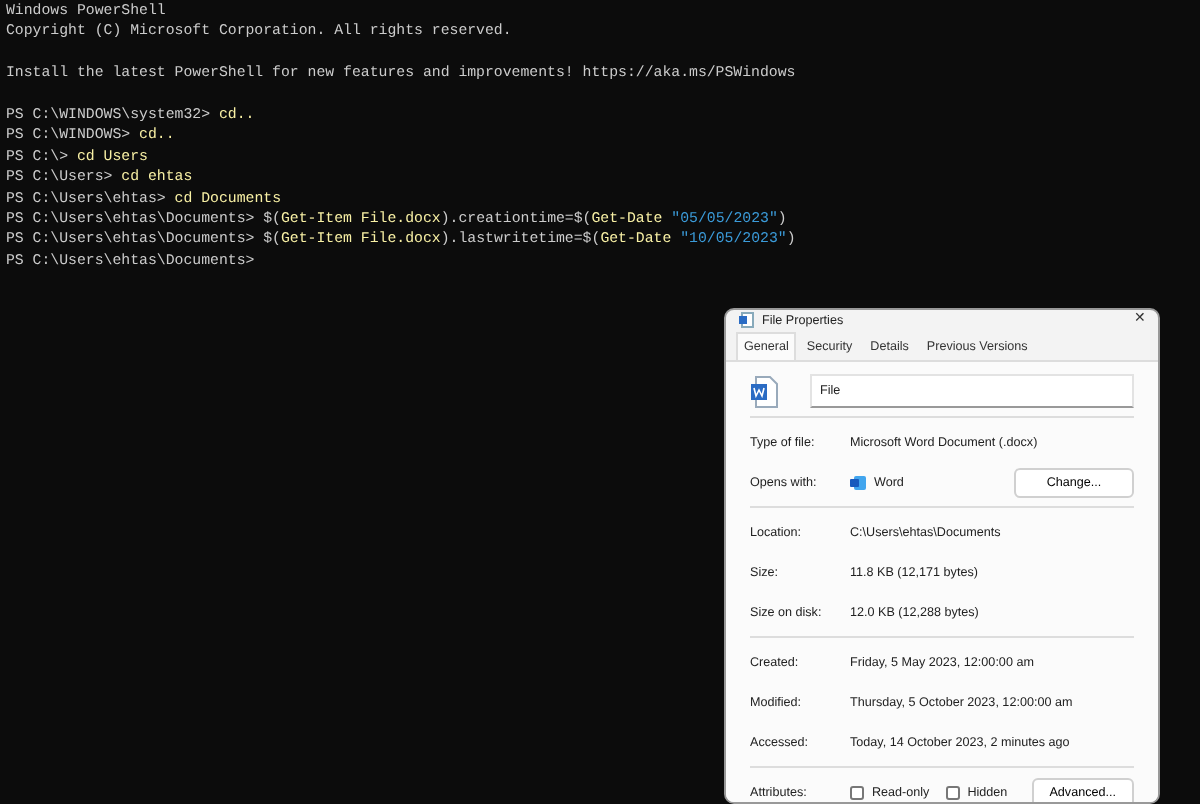 This screenshot has width=1200, height=804. Describe the element at coordinates (858, 482) in the screenshot. I see `word-app-icon` at that location.